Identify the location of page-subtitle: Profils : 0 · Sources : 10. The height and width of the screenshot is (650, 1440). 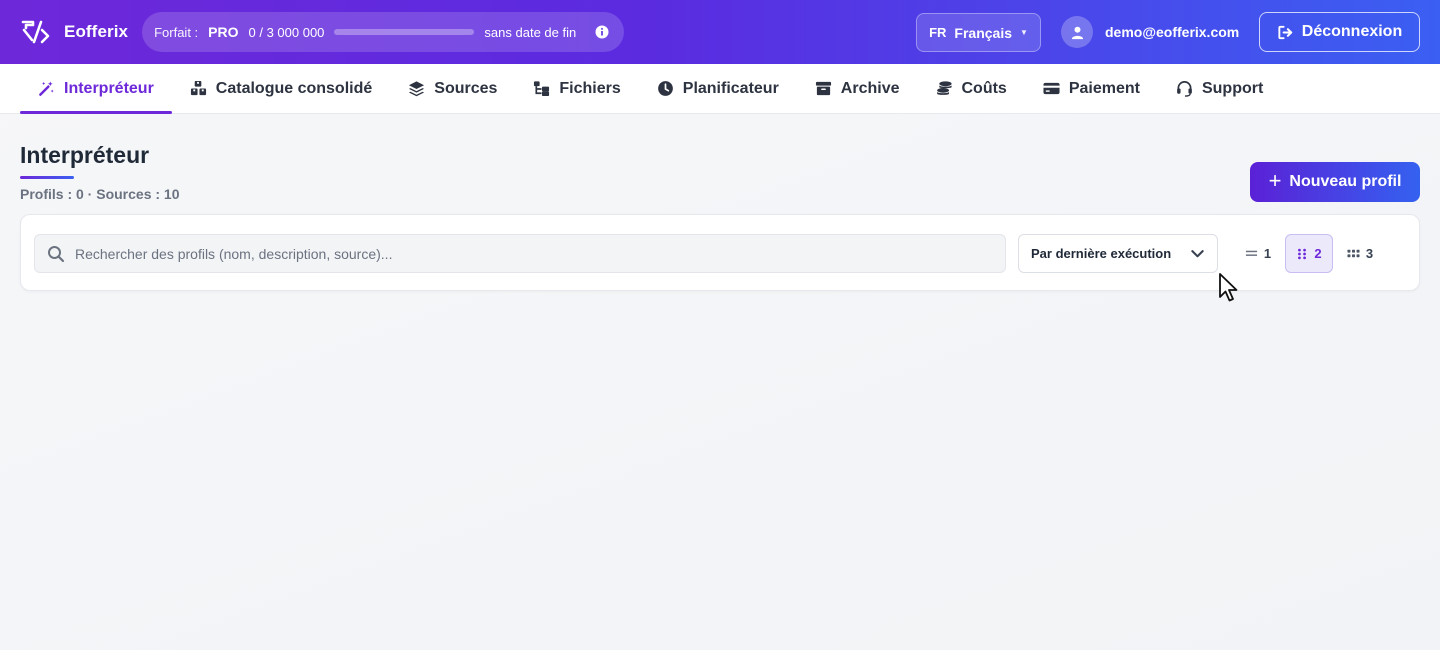
(100, 194).